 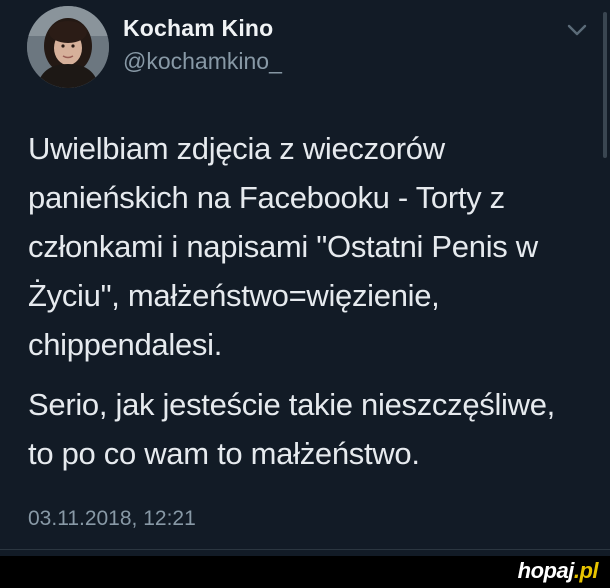 I want to click on author-display-name: Kocham Kino, so click(x=202, y=28).